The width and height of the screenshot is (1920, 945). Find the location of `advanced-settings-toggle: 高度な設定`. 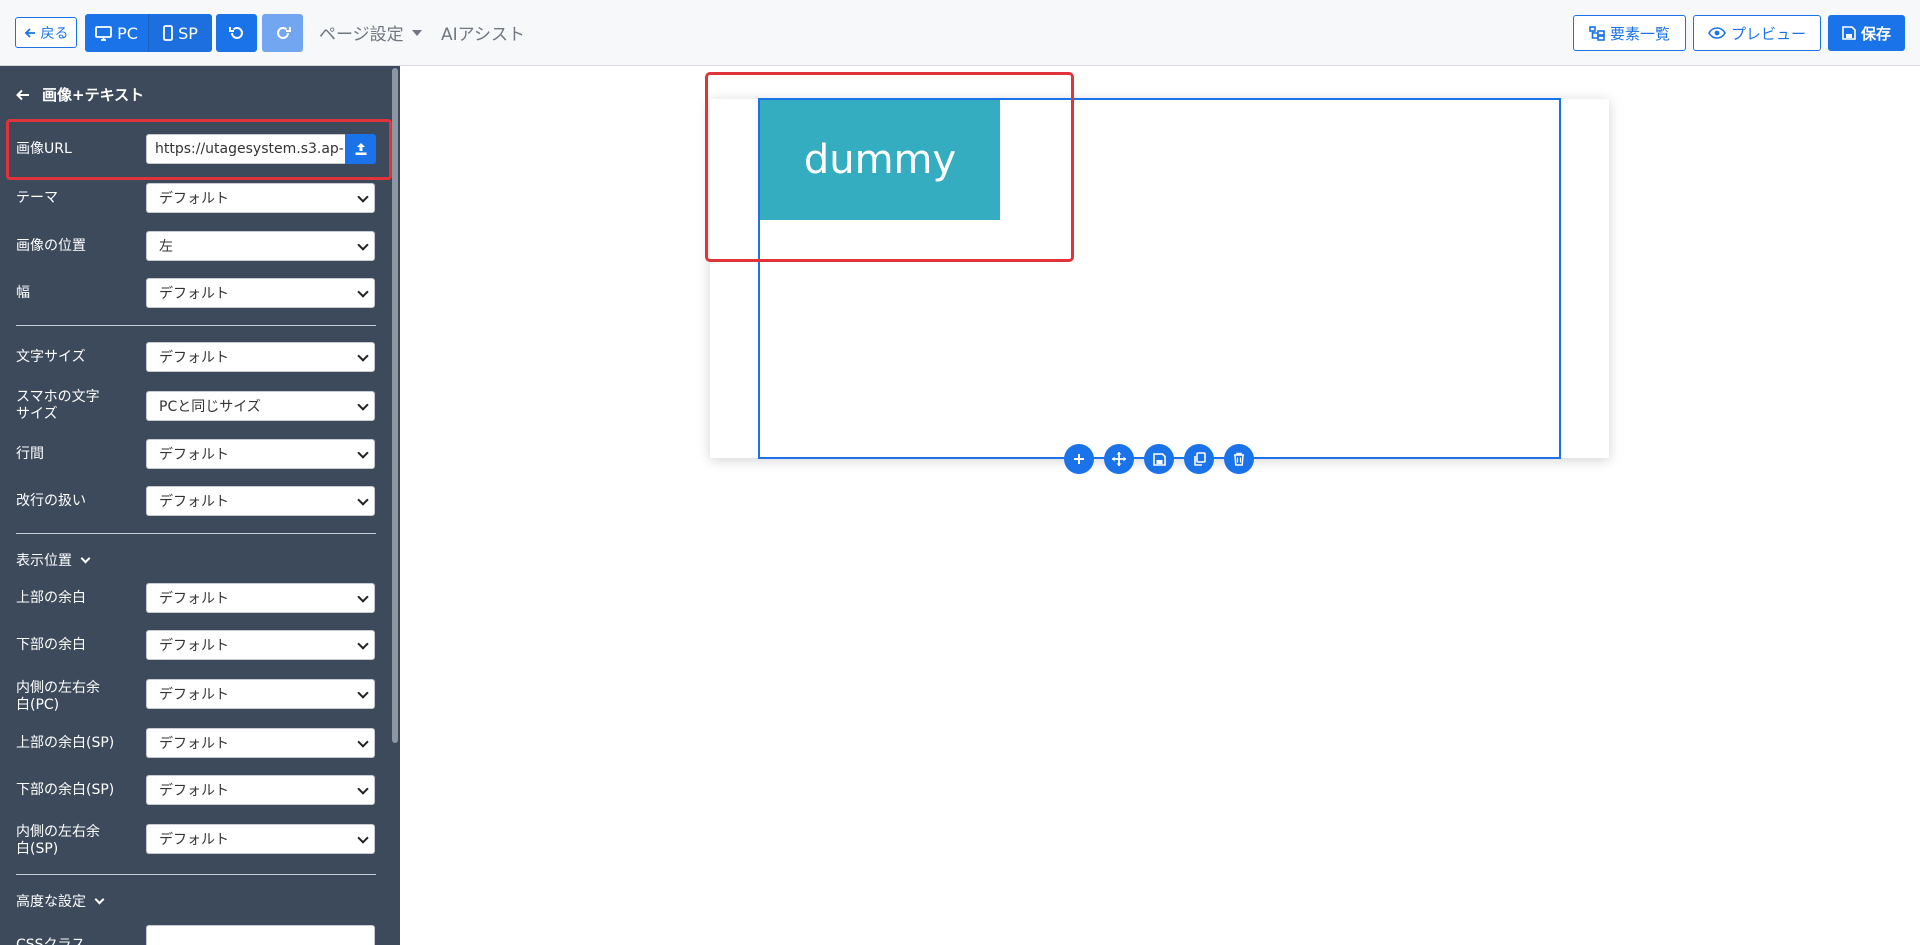

advanced-settings-toggle: 高度な設定 is located at coordinates (60, 901).